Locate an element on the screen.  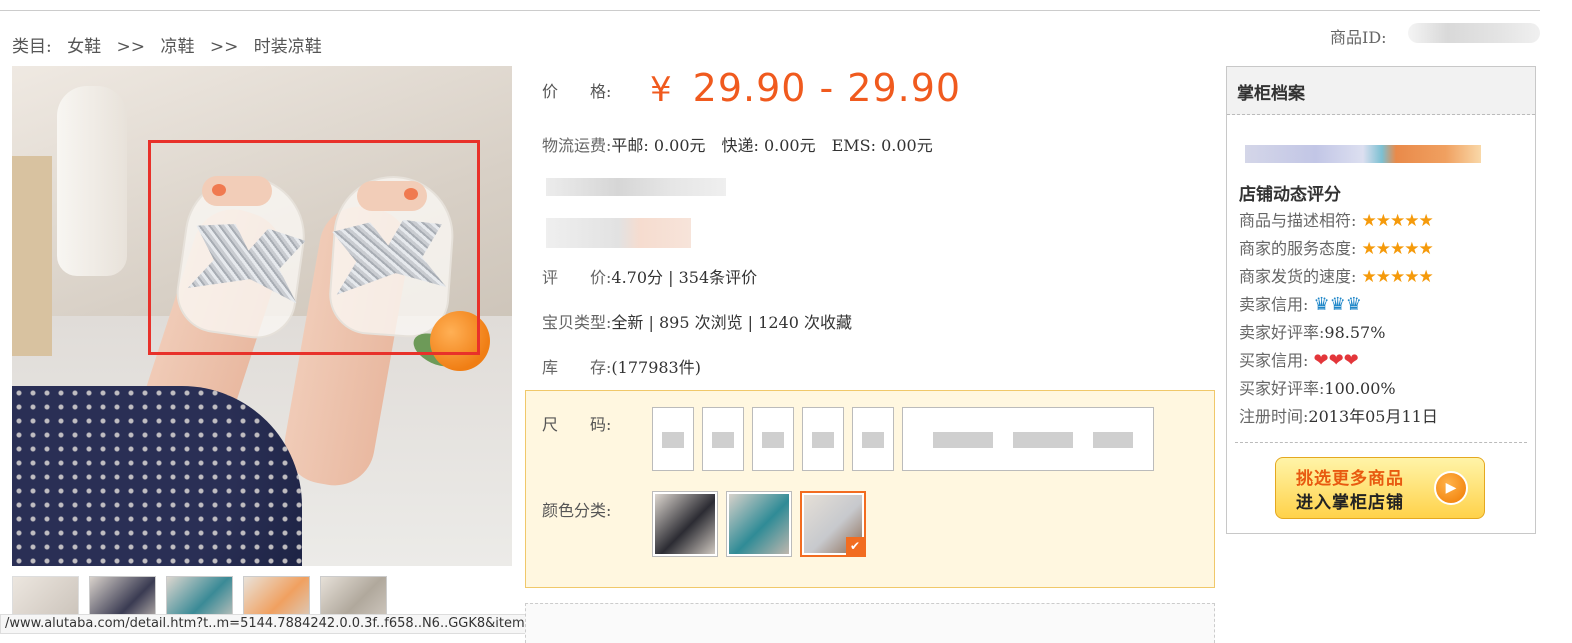
arrow-right-icon: ▶ is located at coordinates (1451, 488).